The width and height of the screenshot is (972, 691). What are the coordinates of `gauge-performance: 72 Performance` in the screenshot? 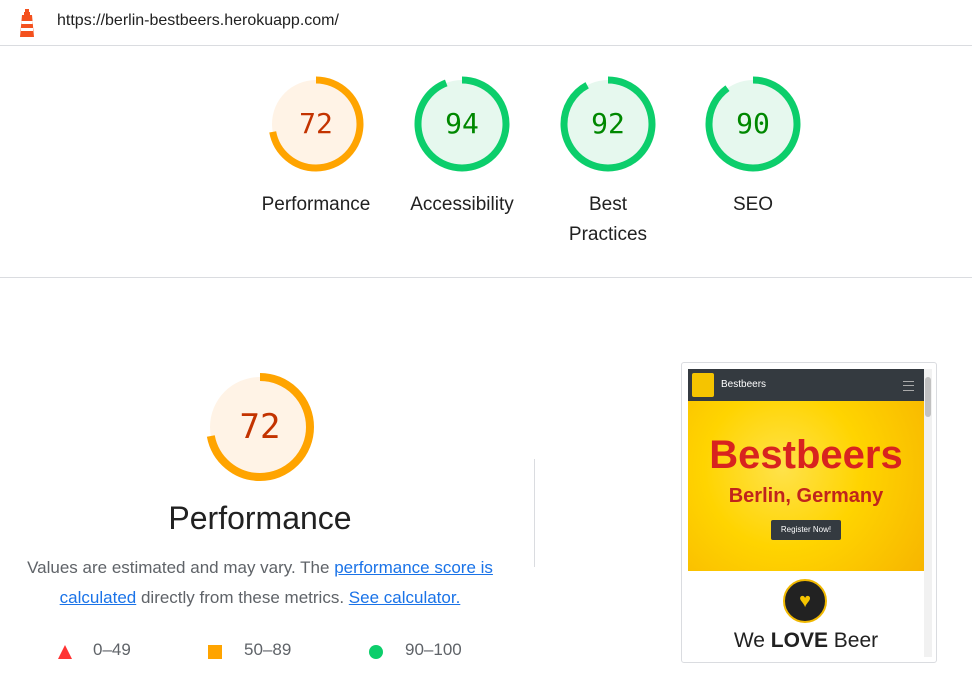 It's located at (316, 147).